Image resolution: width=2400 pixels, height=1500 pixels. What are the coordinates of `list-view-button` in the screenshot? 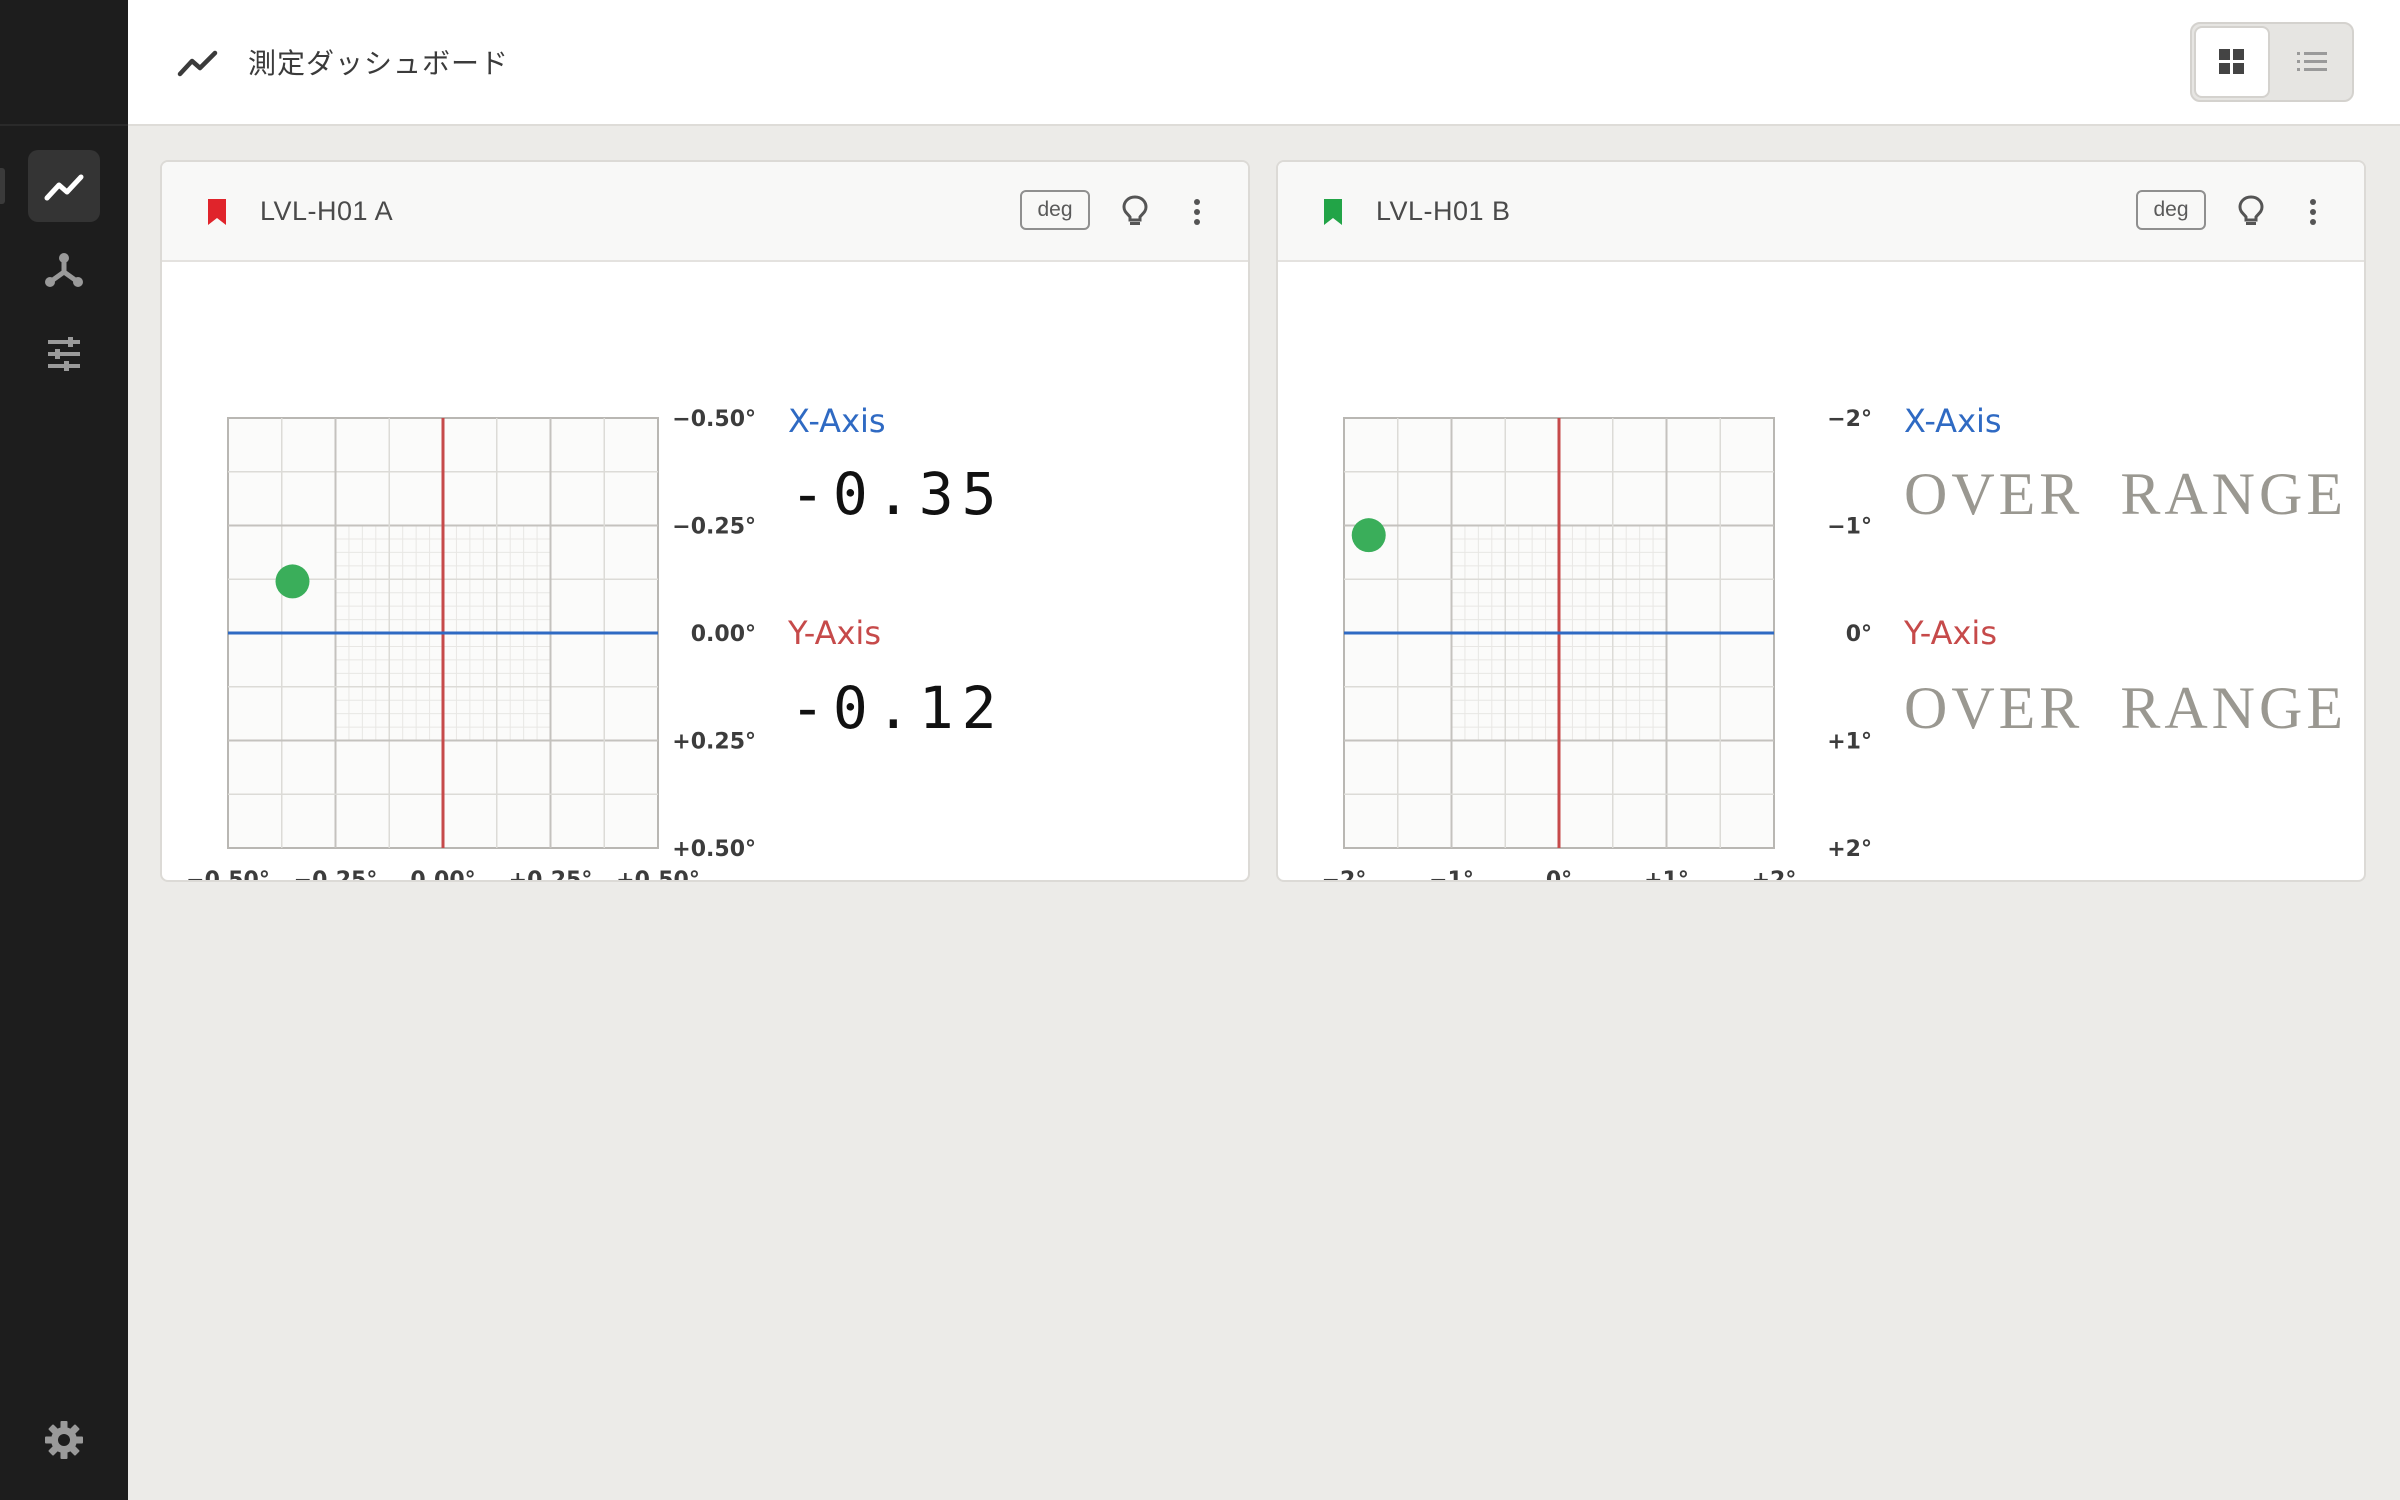 It's located at (2312, 62).